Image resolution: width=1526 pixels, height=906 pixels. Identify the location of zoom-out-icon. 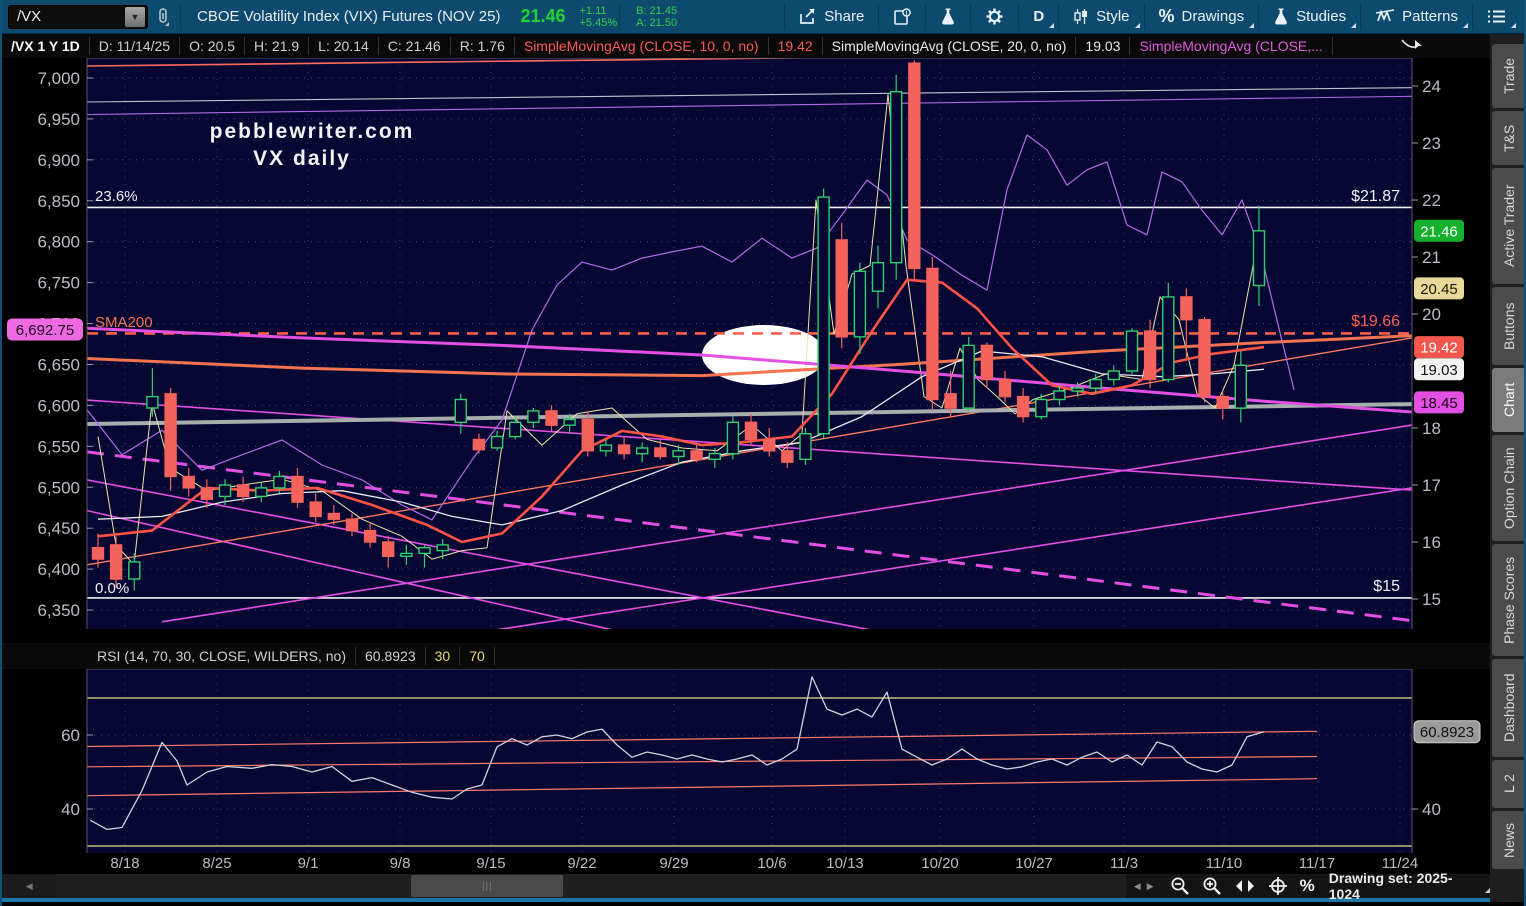
(1180, 886).